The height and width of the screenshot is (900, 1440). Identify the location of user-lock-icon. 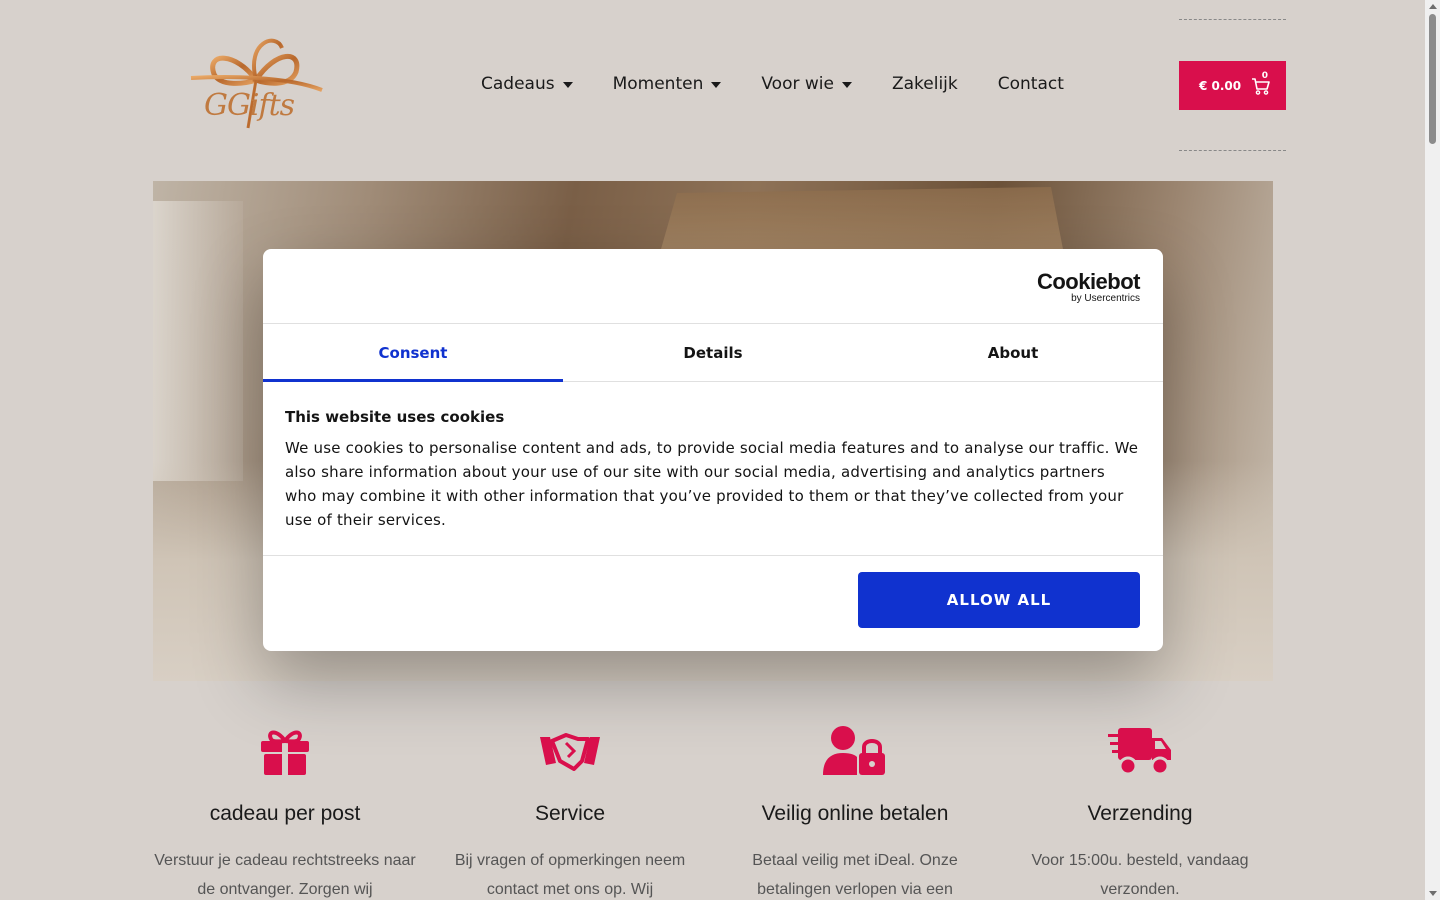
(854, 750).